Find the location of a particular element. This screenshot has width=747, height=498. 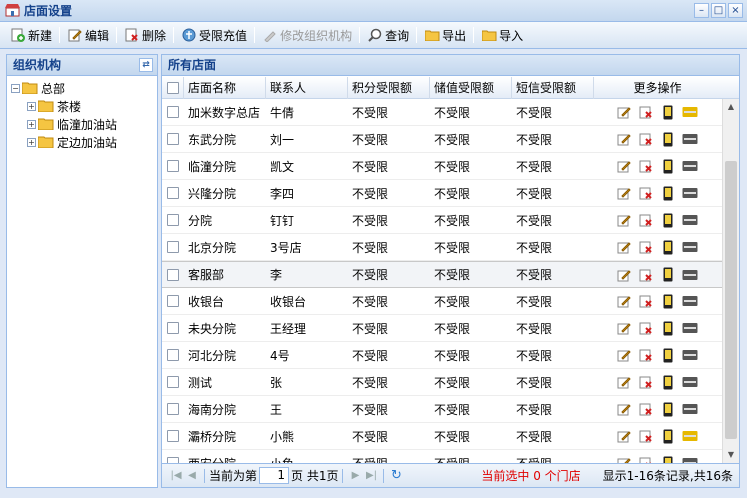

column-header: 店面名称 is located at coordinates (225, 88).